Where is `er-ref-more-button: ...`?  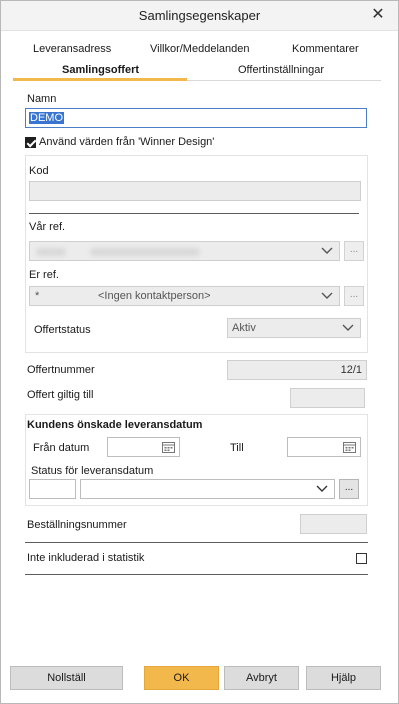
er-ref-more-button: ... is located at coordinates (354, 296).